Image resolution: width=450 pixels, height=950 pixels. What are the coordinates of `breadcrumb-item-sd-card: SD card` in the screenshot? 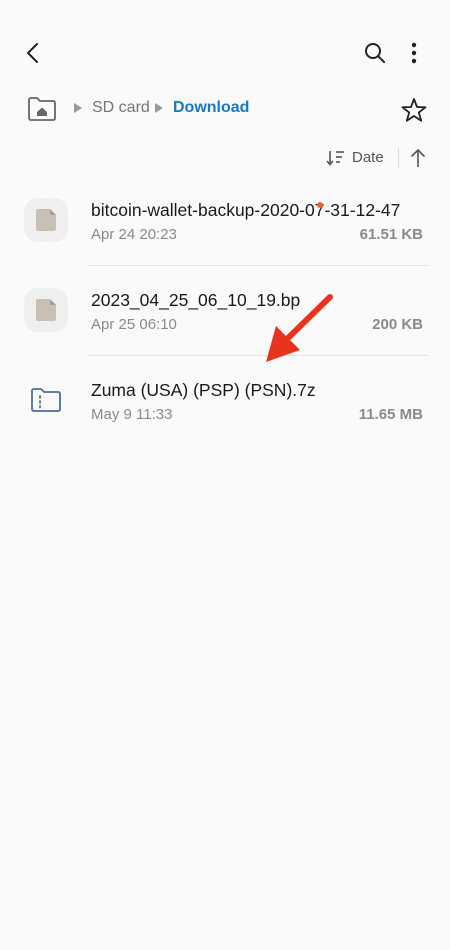 It's located at (121, 108).